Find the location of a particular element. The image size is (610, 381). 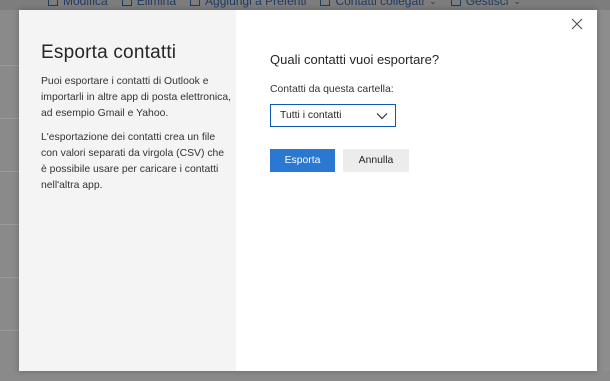

toolbar-favorites-button: Aggiungi a Preferiti is located at coordinates (248, 4).